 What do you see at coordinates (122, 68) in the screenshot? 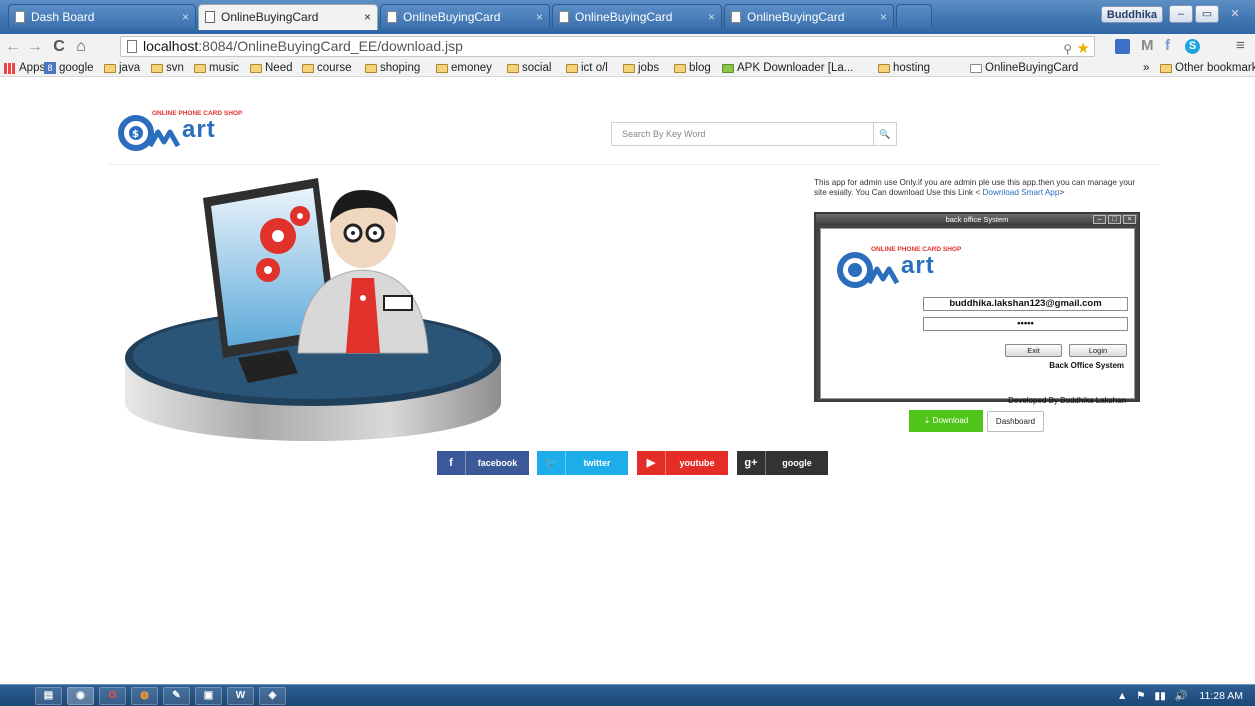
I see `bookmark-java: java` at bounding box center [122, 68].